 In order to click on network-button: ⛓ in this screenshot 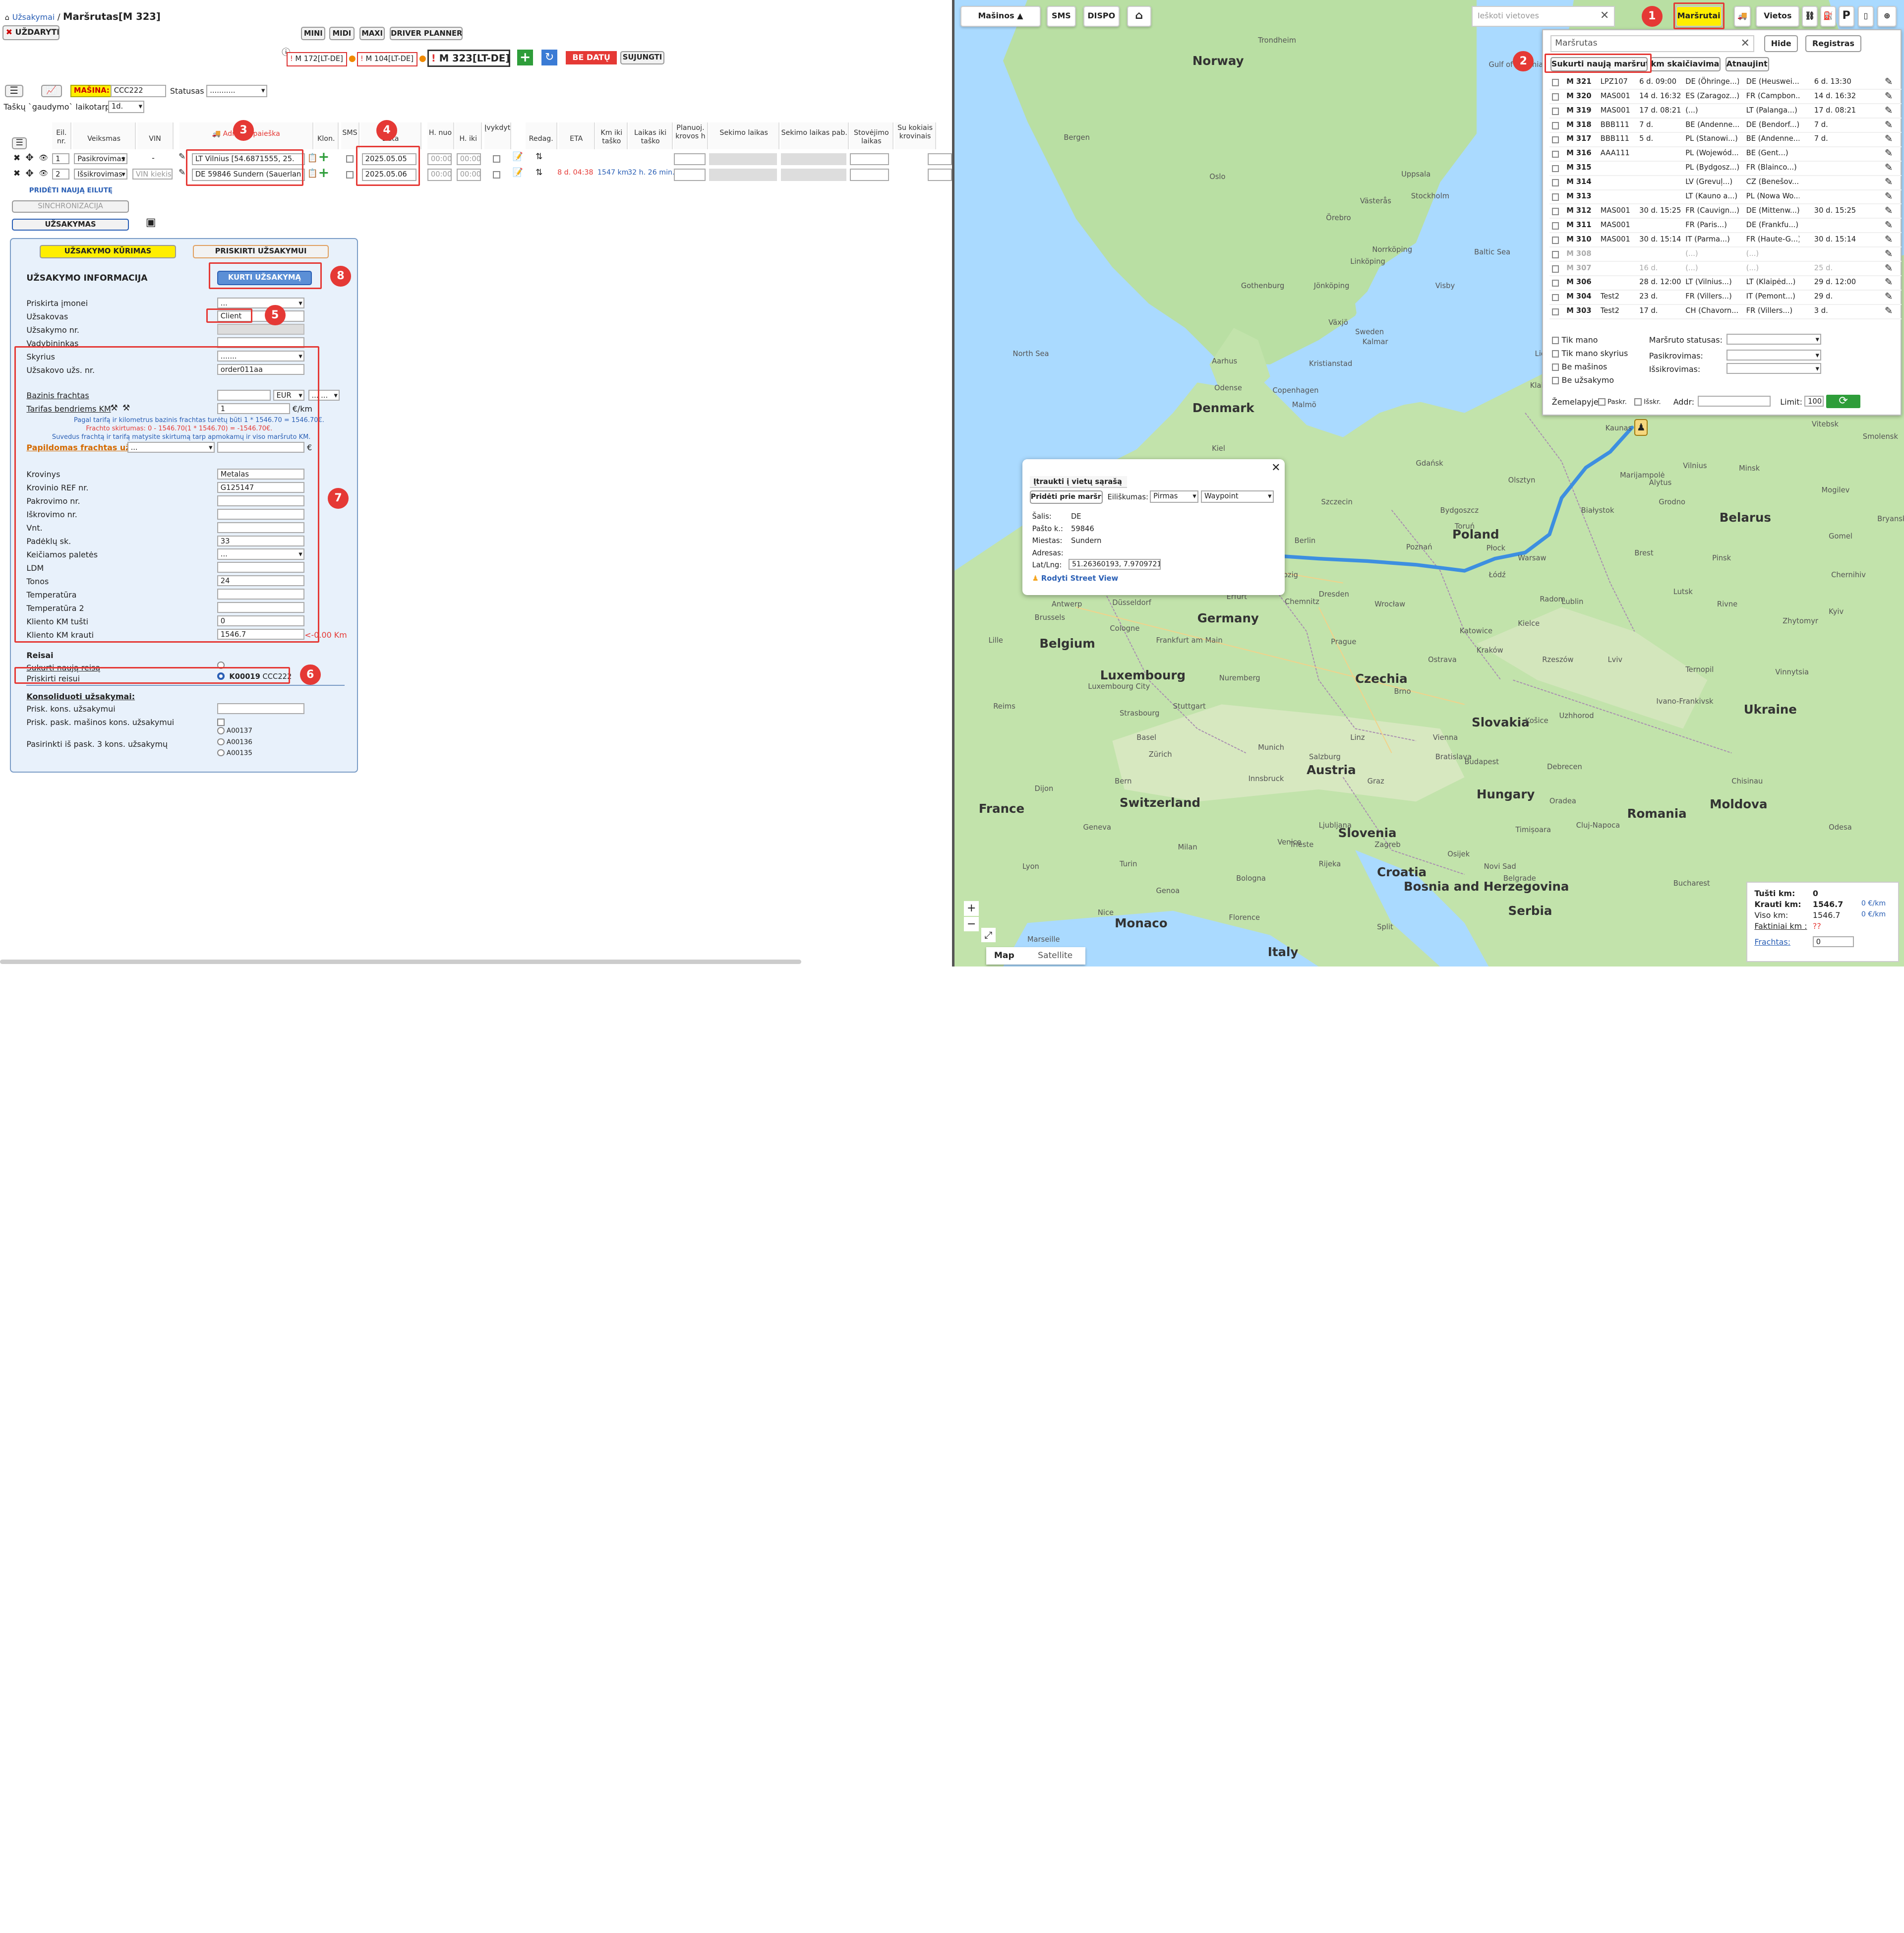, I will do `click(1810, 16)`.